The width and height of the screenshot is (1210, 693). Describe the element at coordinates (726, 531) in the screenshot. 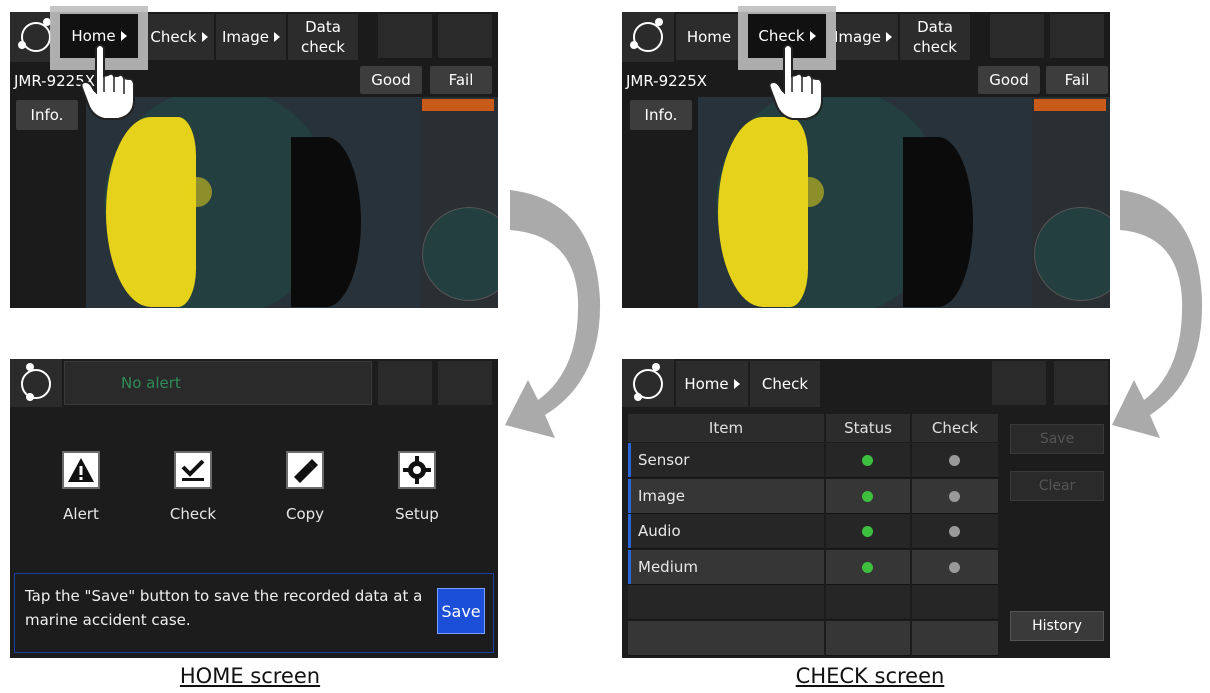

I see `item-cell: Audio` at that location.